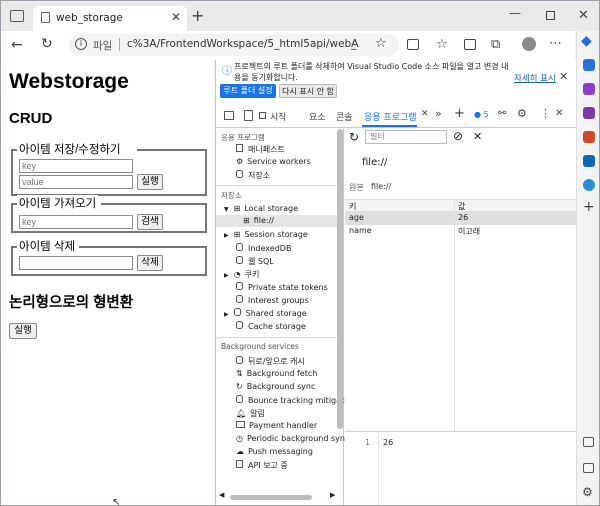 The width and height of the screenshot is (600, 506). I want to click on inspect-icon, so click(229, 115).